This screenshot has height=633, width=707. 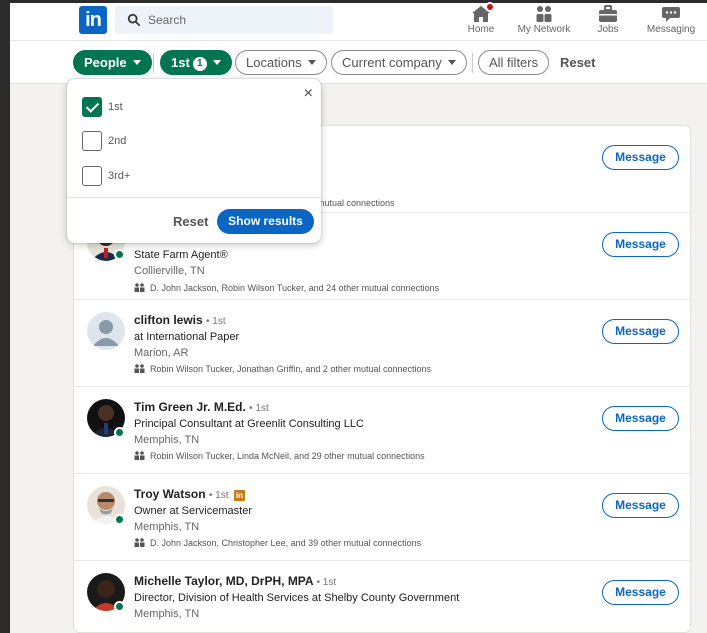 I want to click on avatar, so click(x=106, y=331).